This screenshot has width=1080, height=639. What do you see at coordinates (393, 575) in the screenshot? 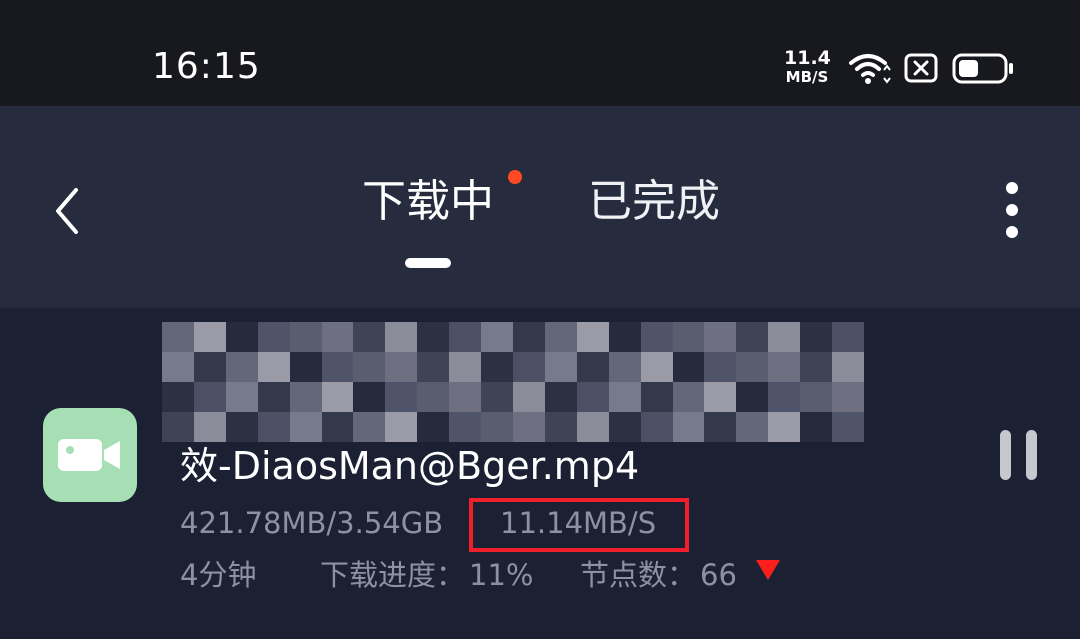
I see `progress-label: 下载进度：` at bounding box center [393, 575].